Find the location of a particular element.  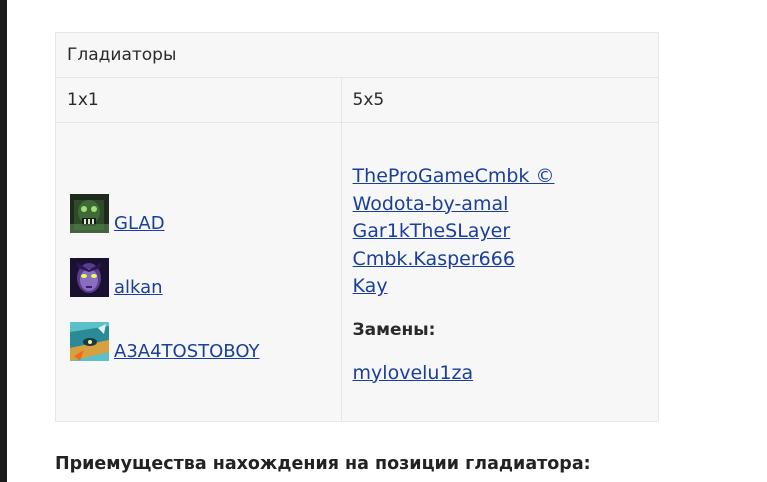

player-link-a3a4tostoboy: A3A4TOSTOBOY is located at coordinates (187, 351).